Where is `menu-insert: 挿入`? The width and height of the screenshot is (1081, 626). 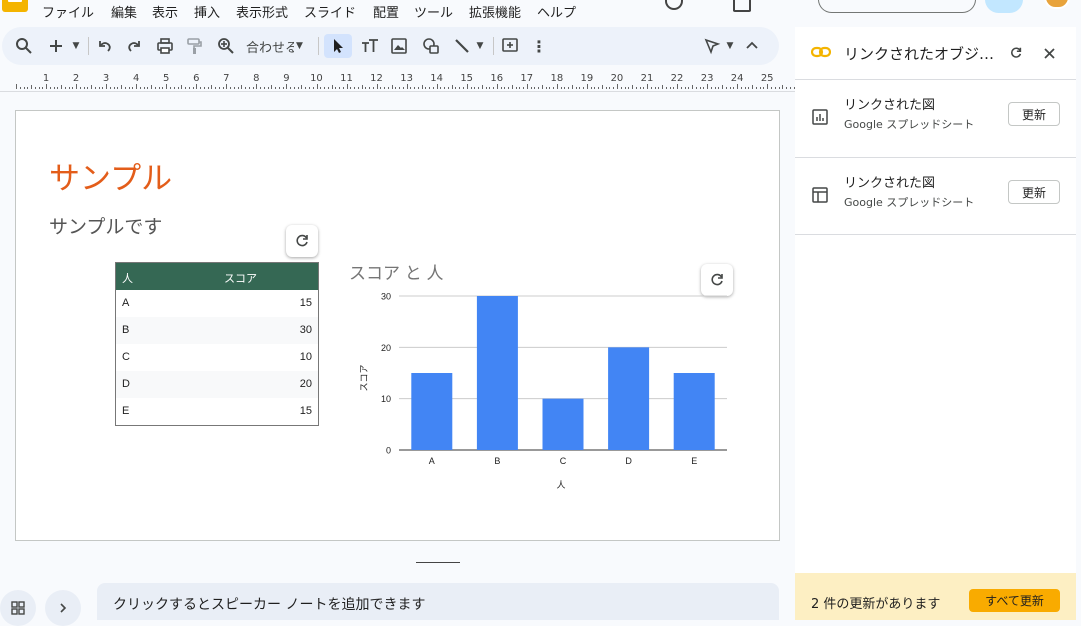
menu-insert: 挿入 is located at coordinates (207, 11).